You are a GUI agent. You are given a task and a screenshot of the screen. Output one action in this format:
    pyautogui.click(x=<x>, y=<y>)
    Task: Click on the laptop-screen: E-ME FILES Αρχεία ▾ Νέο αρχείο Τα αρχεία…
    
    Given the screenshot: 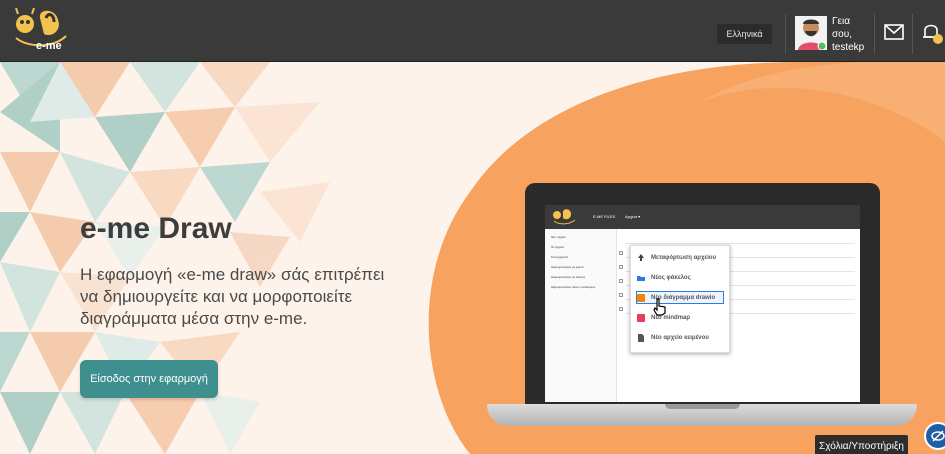 What is the action you would take?
    pyautogui.click(x=702, y=303)
    